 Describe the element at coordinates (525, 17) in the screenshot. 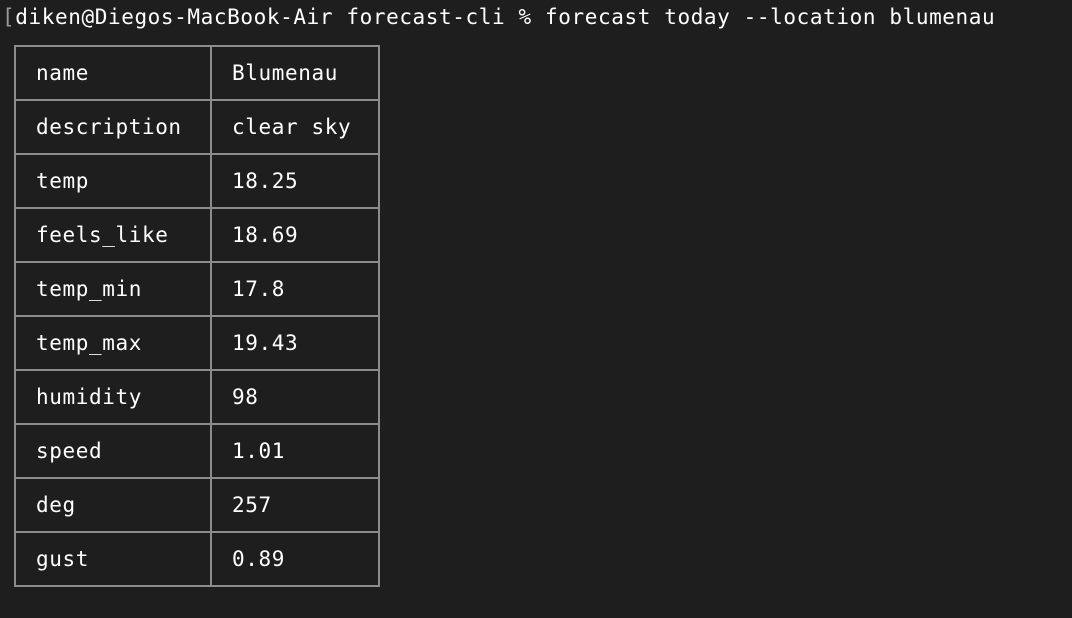

I see `prompt-symbol: %` at that location.